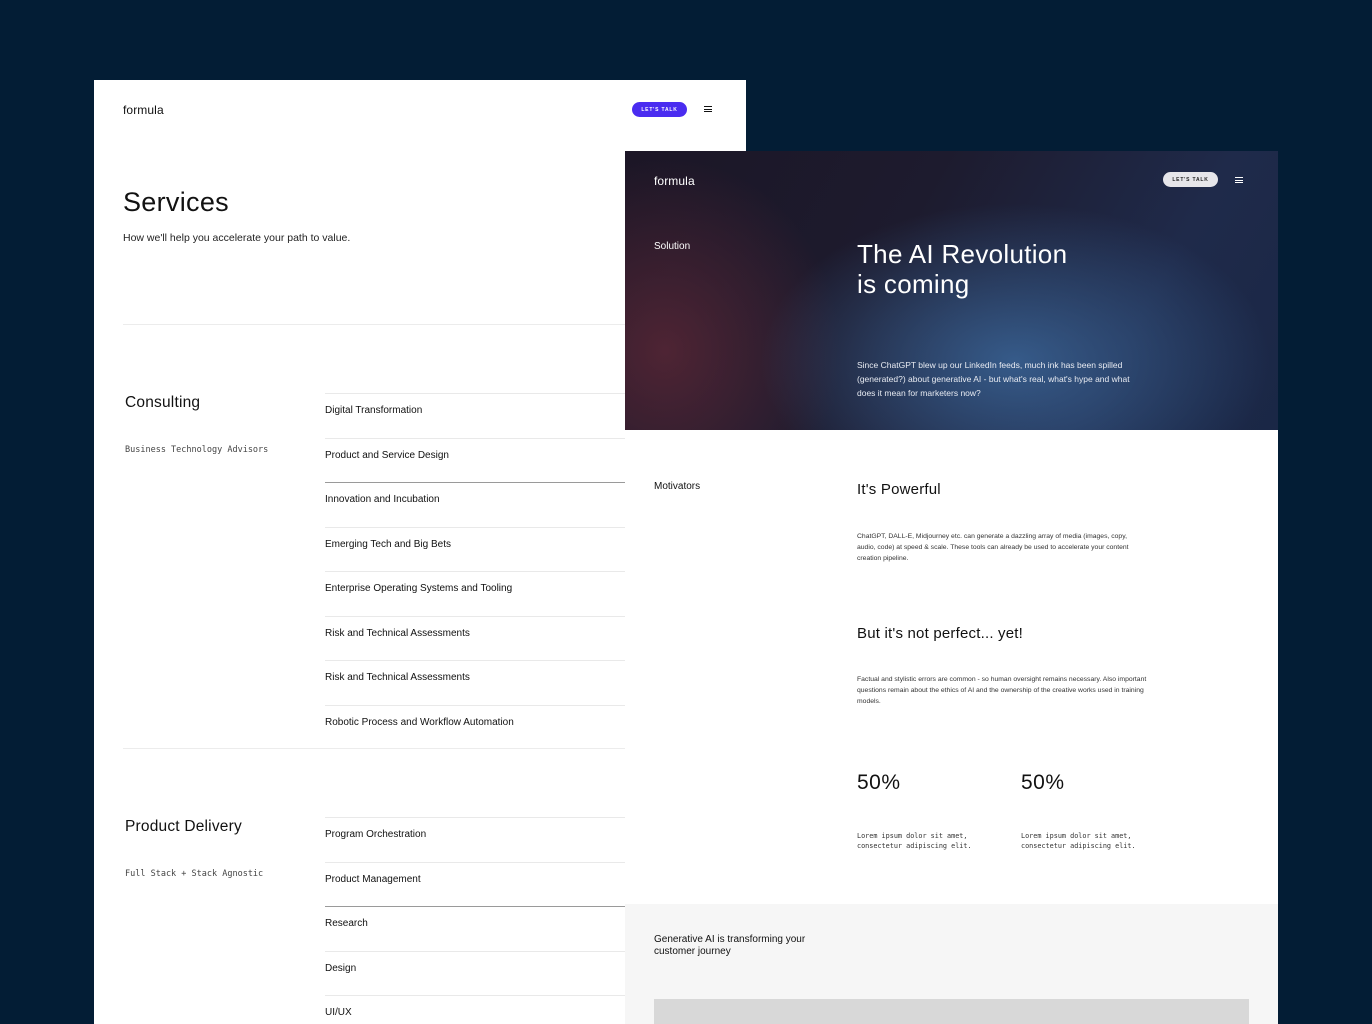  Describe the element at coordinates (163, 402) in the screenshot. I see `section-title-consulting: Consulting` at that location.